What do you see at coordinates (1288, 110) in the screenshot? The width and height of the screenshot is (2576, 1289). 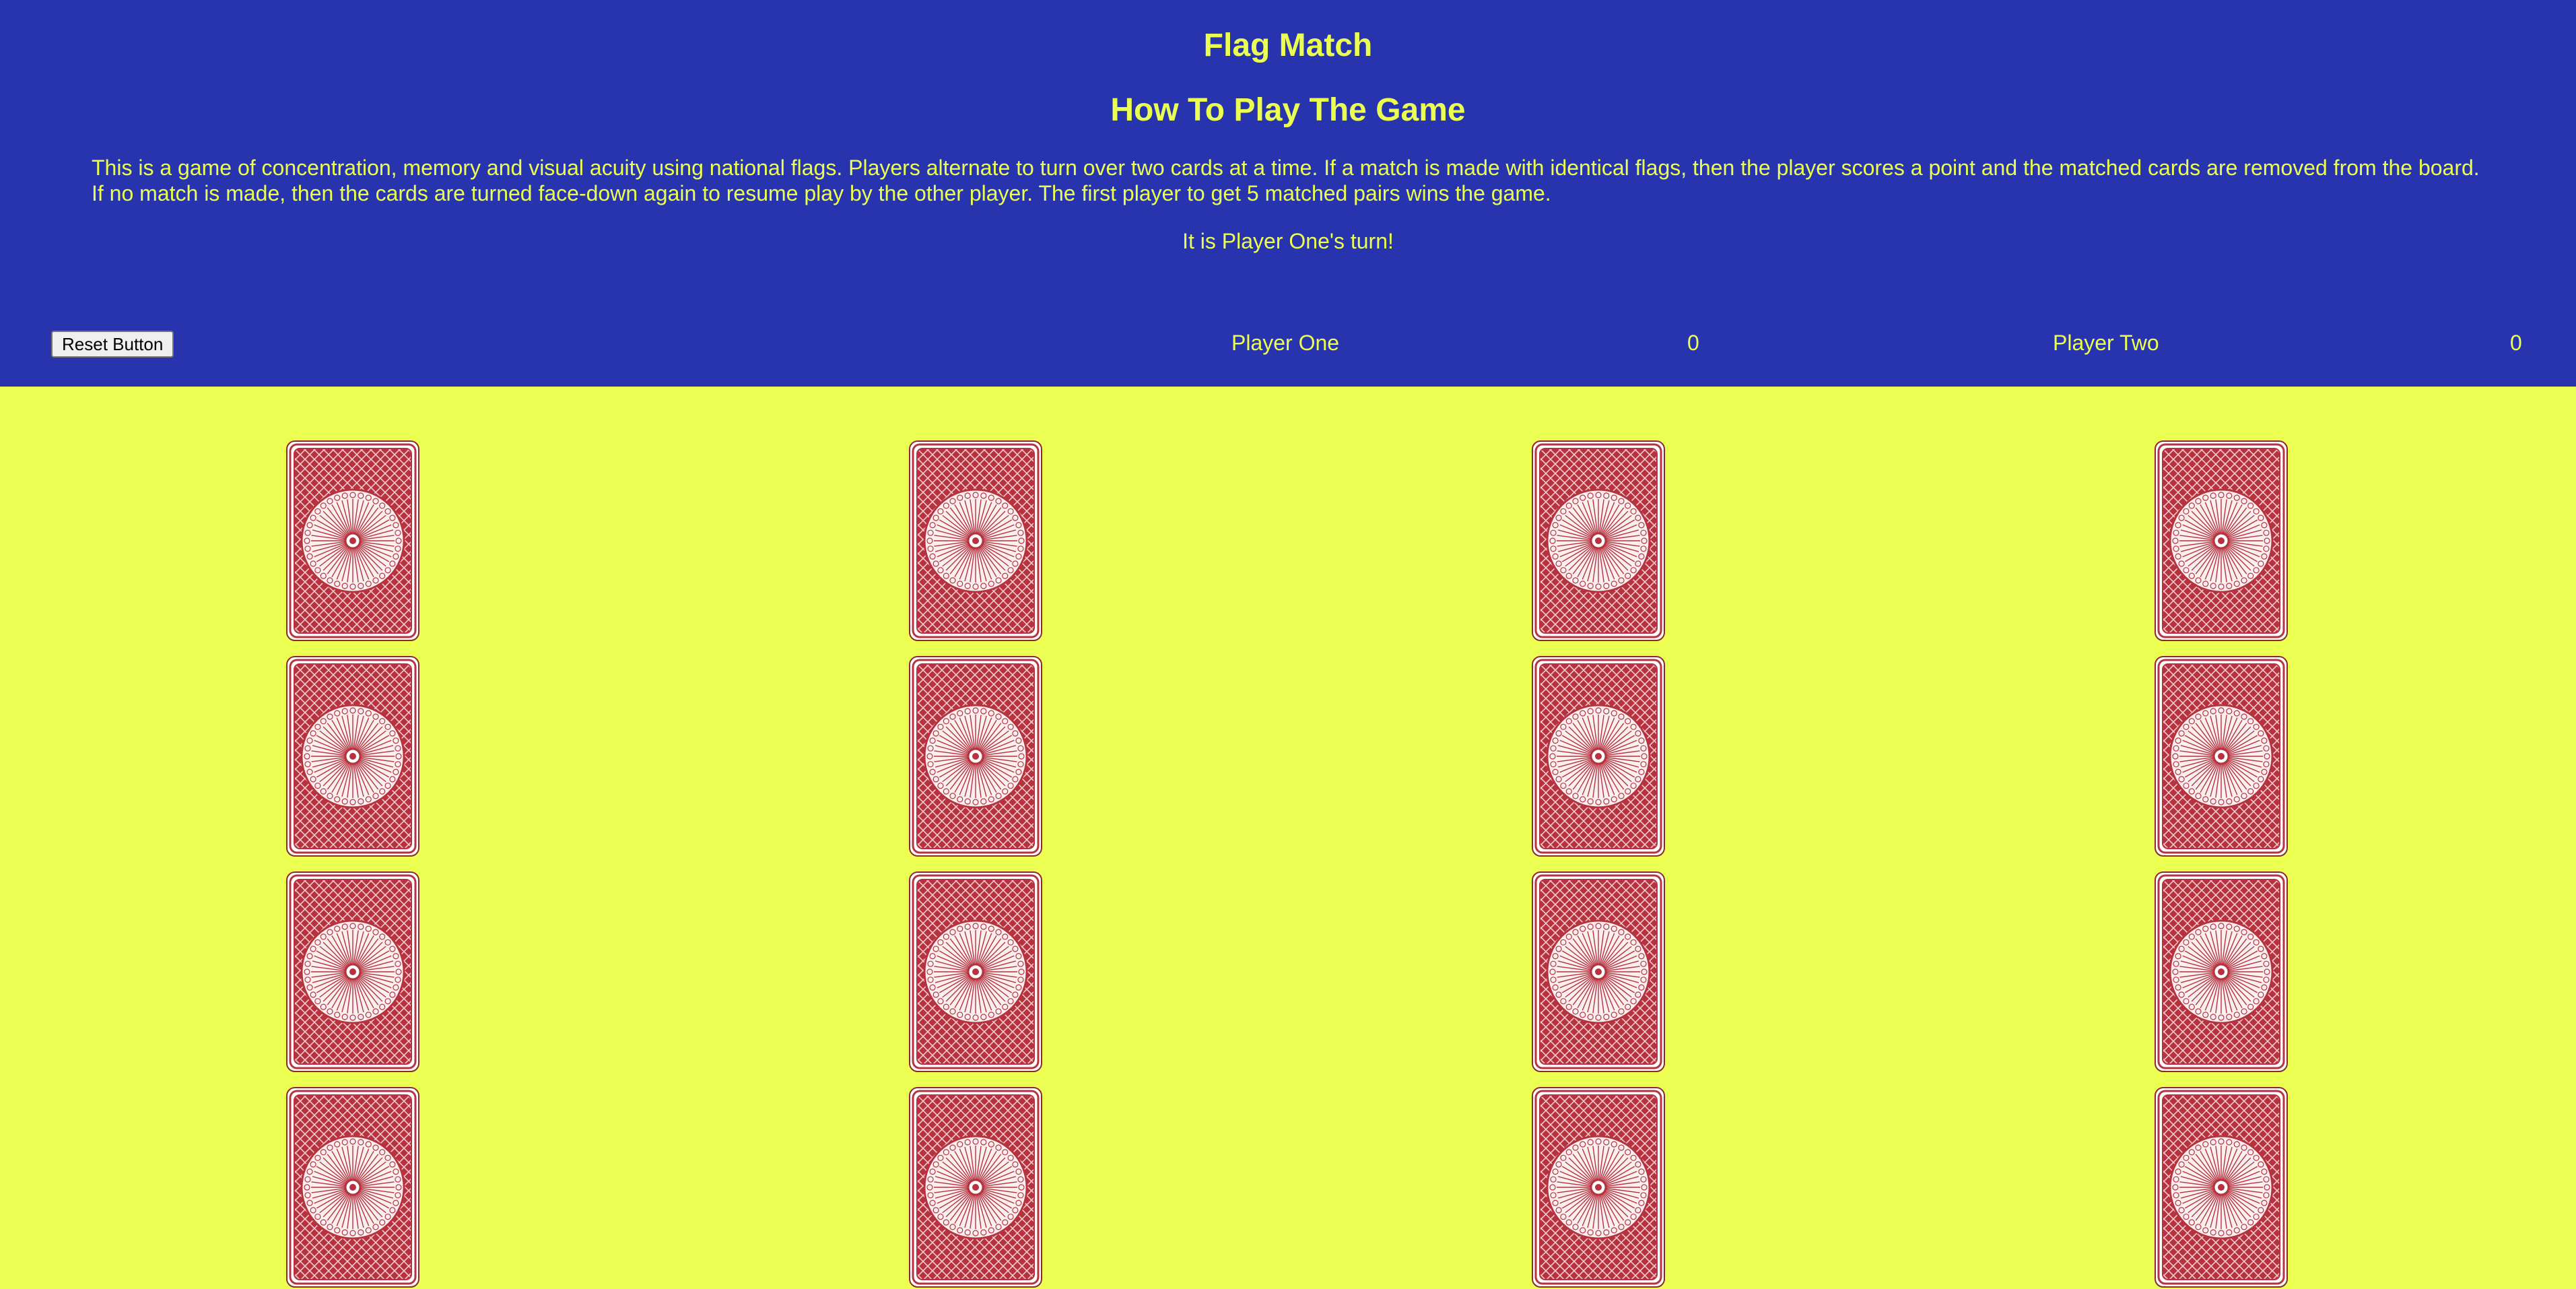 I see `how-to-play-heading: How To Play The Game` at bounding box center [1288, 110].